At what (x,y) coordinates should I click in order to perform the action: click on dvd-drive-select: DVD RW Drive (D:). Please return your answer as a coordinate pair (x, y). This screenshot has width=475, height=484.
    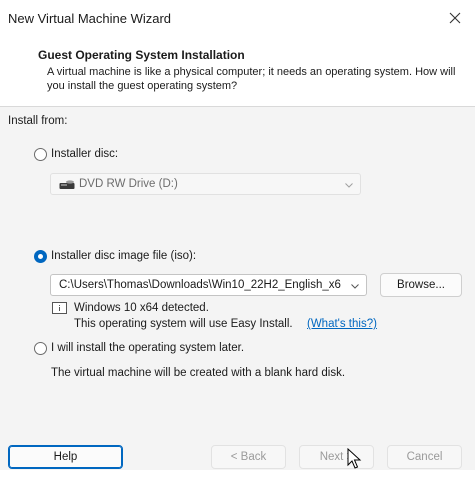
    Looking at the image, I should click on (205, 184).